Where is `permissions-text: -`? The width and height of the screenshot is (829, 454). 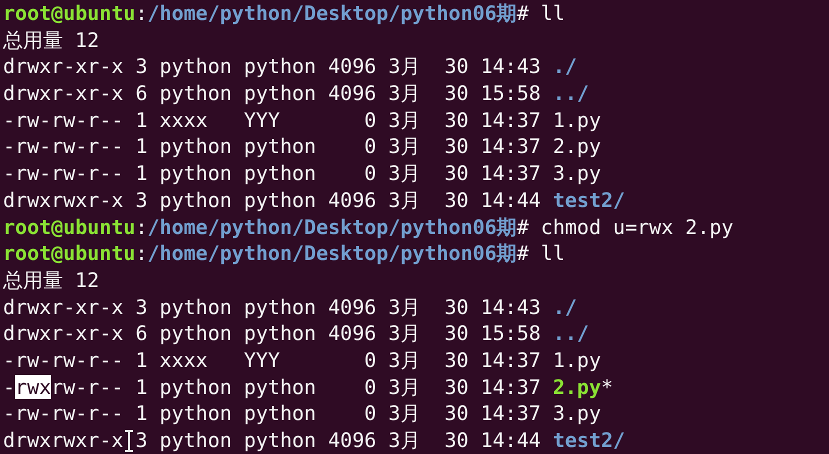
permissions-text: - is located at coordinates (9, 386).